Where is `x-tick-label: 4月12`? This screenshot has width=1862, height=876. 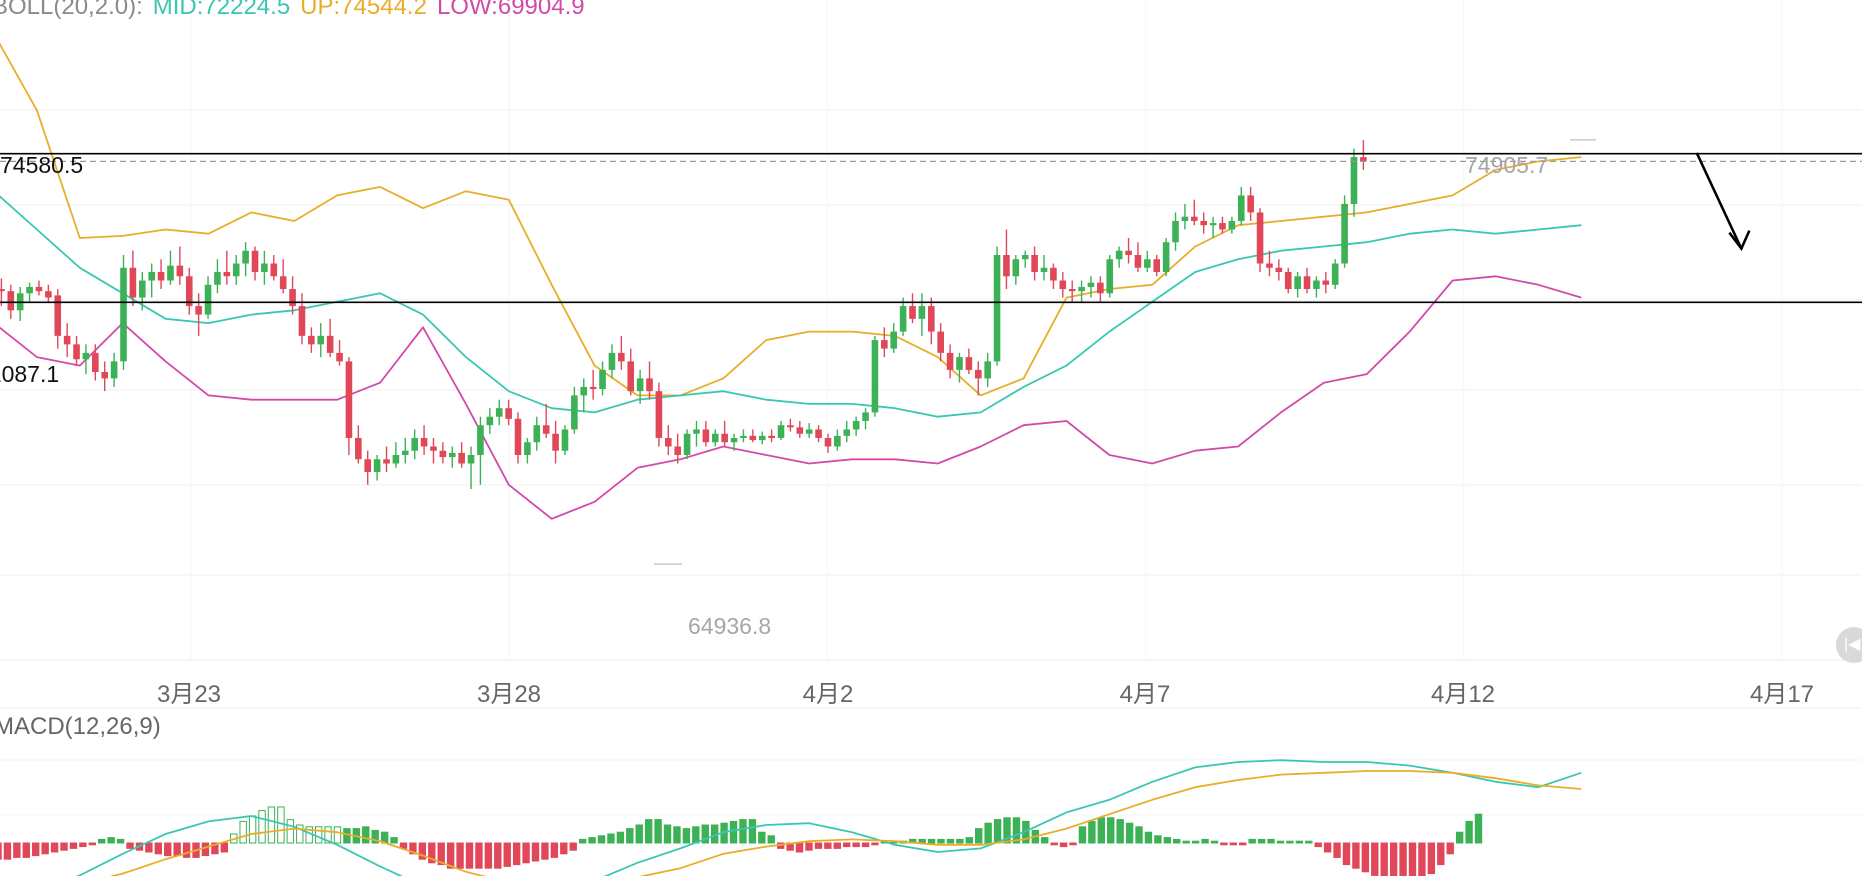 x-tick-label: 4月12 is located at coordinates (1463, 694).